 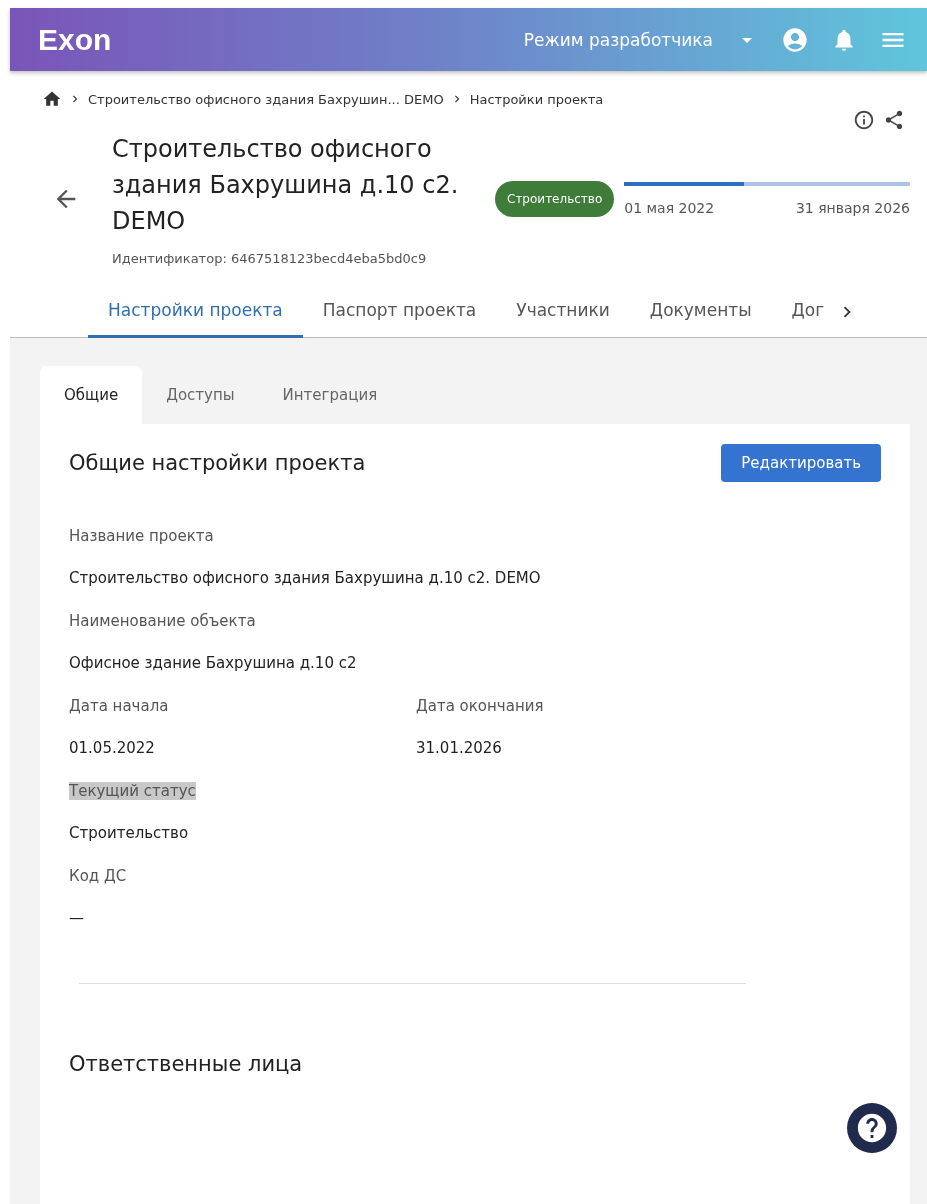 I want to click on field-value: Офисное здание Бахрушина д.10 с2, so click(x=213, y=663).